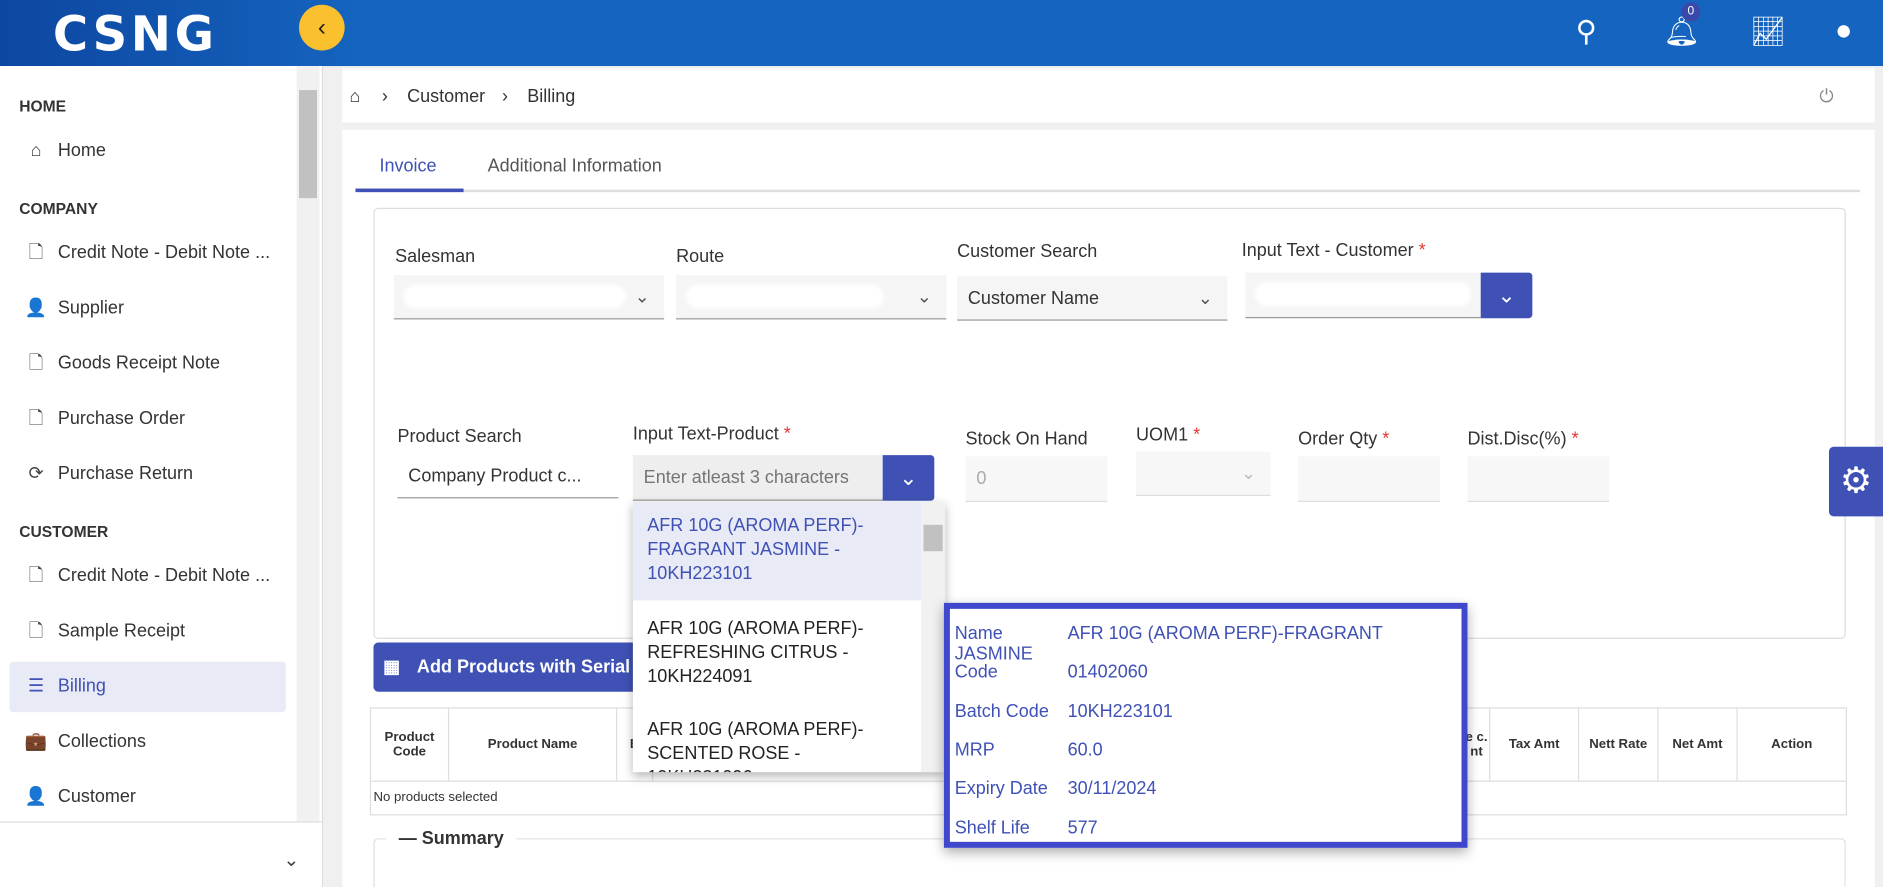 The height and width of the screenshot is (887, 1883). I want to click on collapse-sidebar-button: ‹, so click(322, 27).